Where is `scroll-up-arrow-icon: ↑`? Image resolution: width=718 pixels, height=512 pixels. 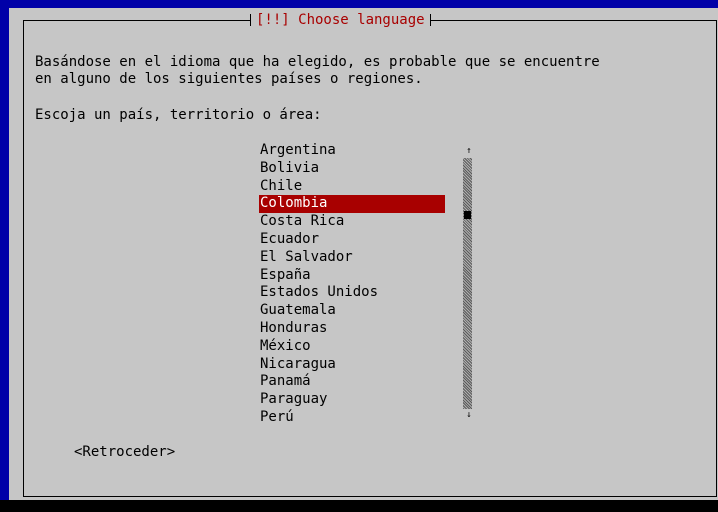 scroll-up-arrow-icon: ↑ is located at coordinates (469, 151).